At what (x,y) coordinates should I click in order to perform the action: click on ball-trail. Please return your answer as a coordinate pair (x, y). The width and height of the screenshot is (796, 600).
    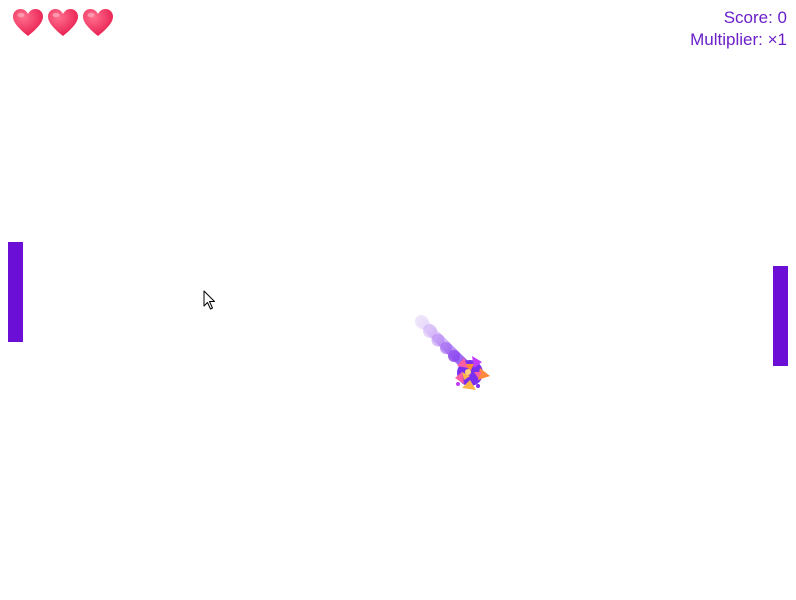
    Looking at the image, I should click on (443, 343).